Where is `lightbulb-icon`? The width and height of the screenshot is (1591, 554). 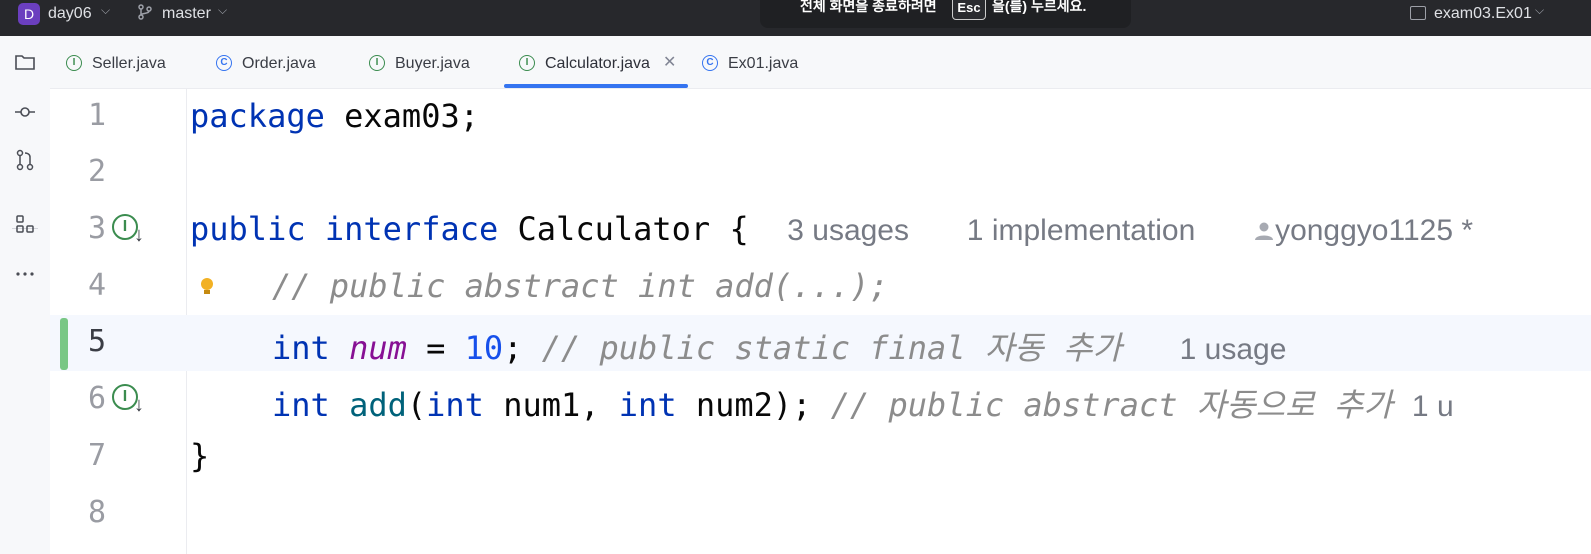 lightbulb-icon is located at coordinates (207, 288).